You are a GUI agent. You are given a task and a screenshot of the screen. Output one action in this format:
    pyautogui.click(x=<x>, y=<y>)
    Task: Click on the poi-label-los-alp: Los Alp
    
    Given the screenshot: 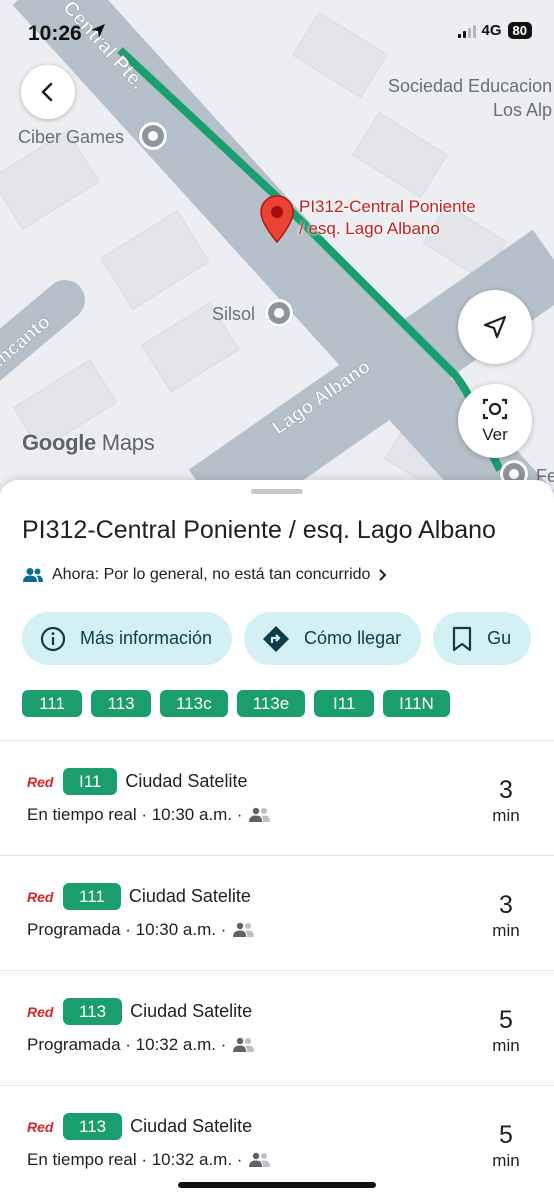 What is the action you would take?
    pyautogui.click(x=522, y=110)
    